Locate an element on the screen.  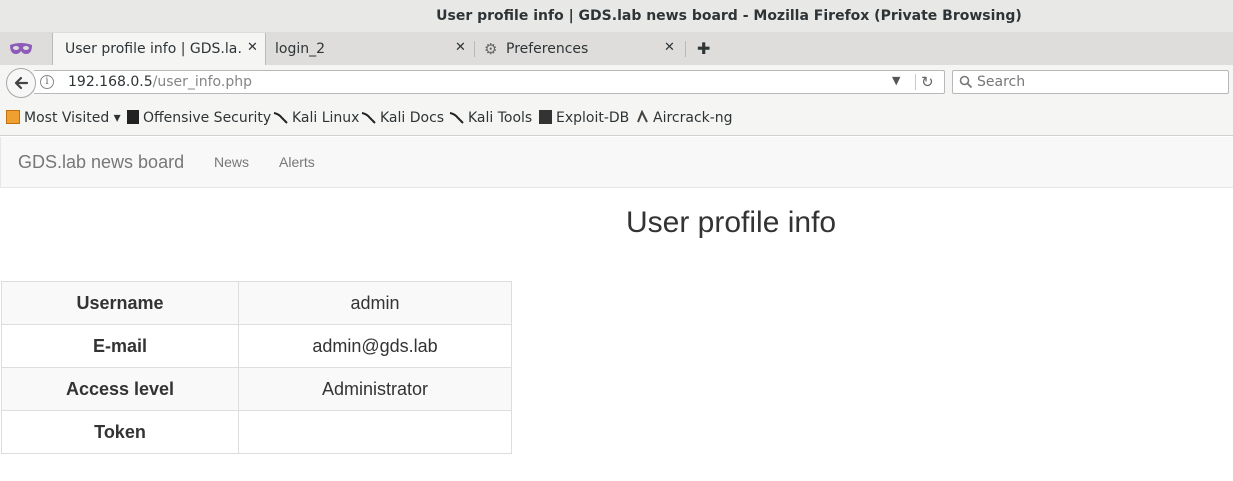
page-title: User profile info is located at coordinates (731, 222).